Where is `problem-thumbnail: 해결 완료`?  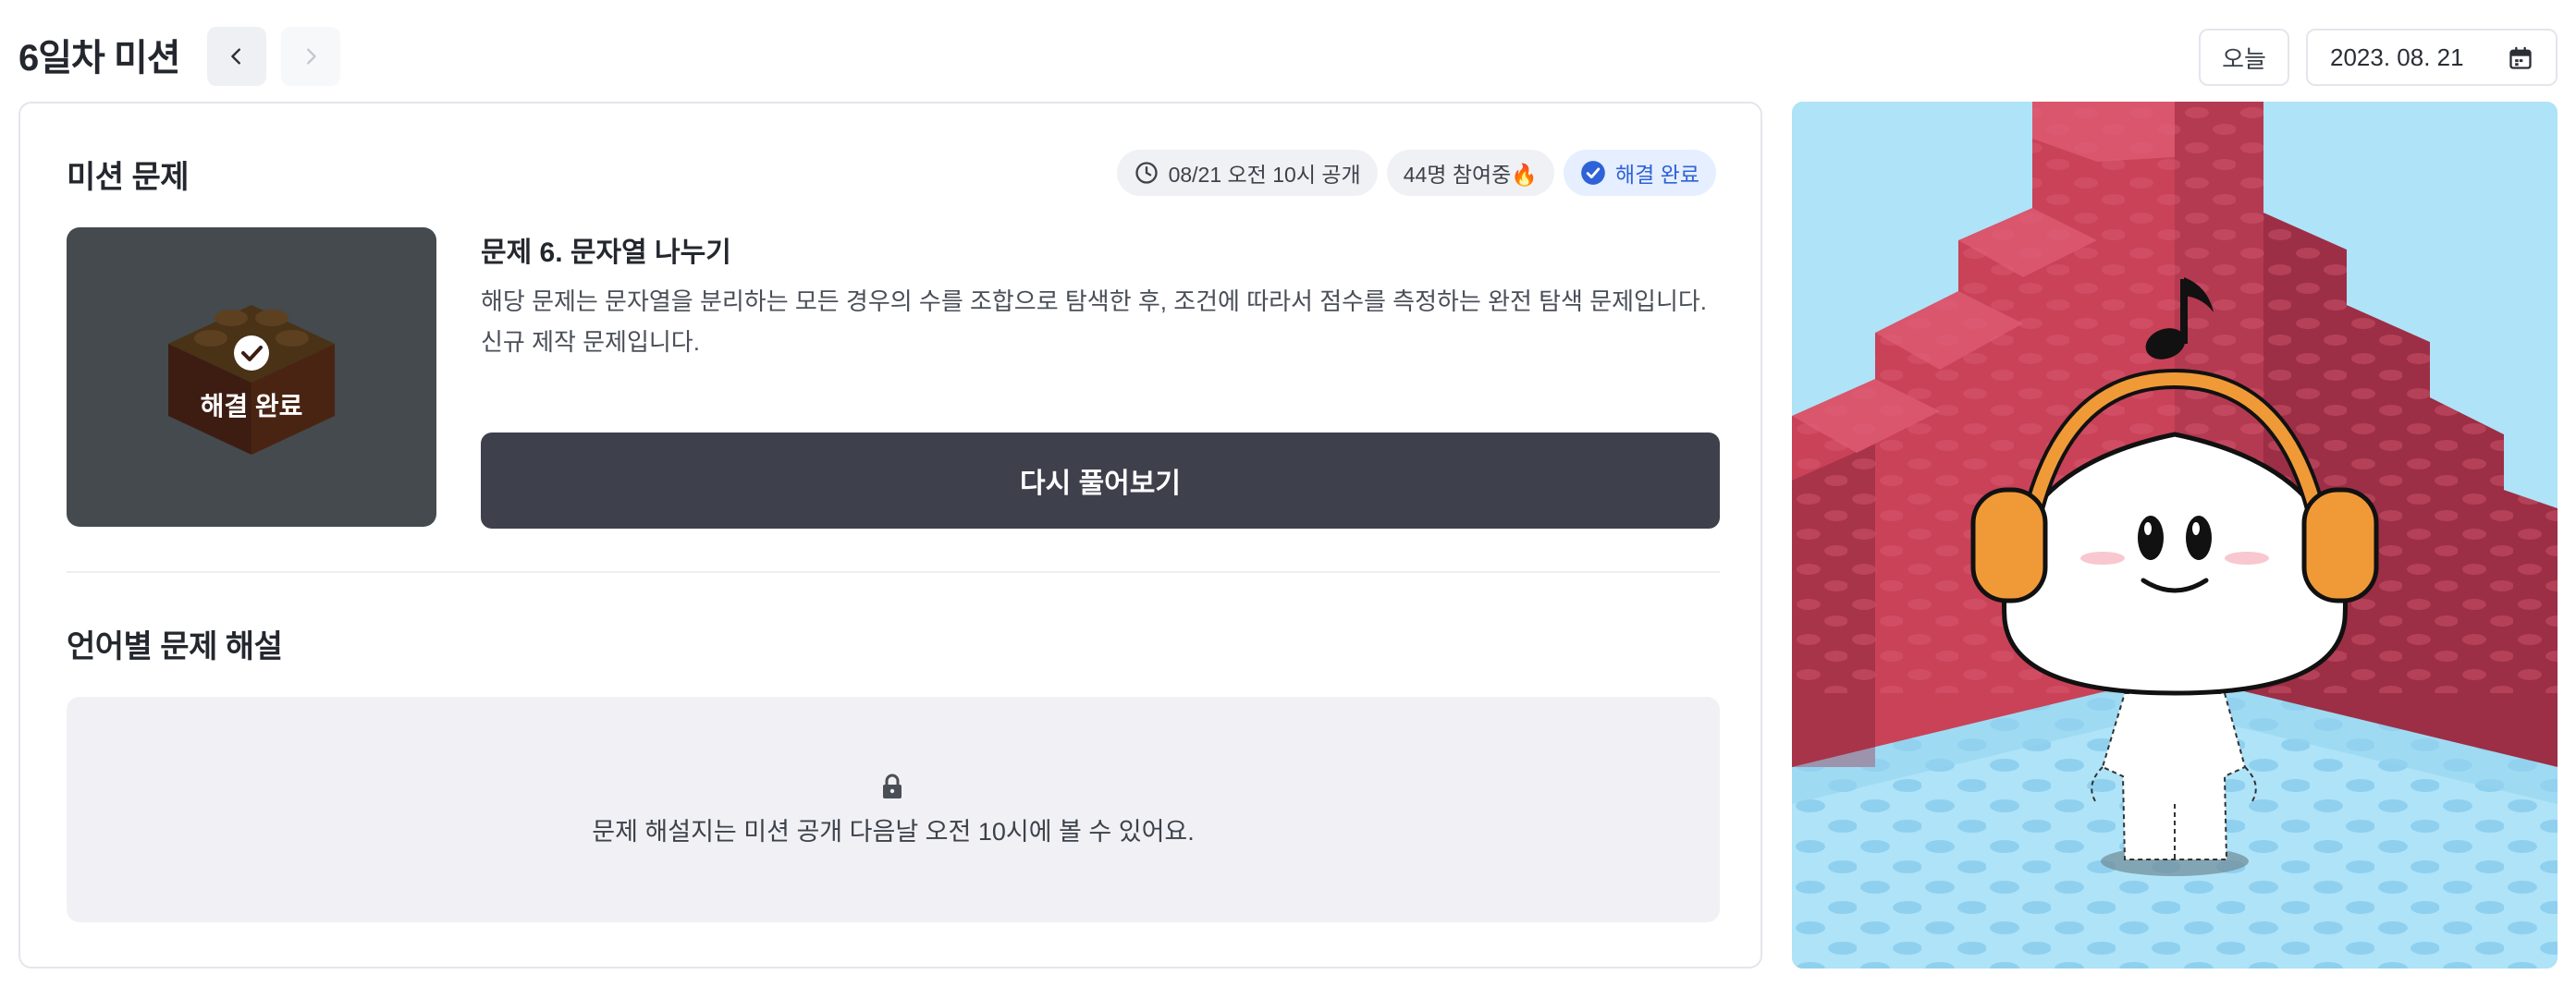
problem-thumbnail: 해결 완료 is located at coordinates (252, 377).